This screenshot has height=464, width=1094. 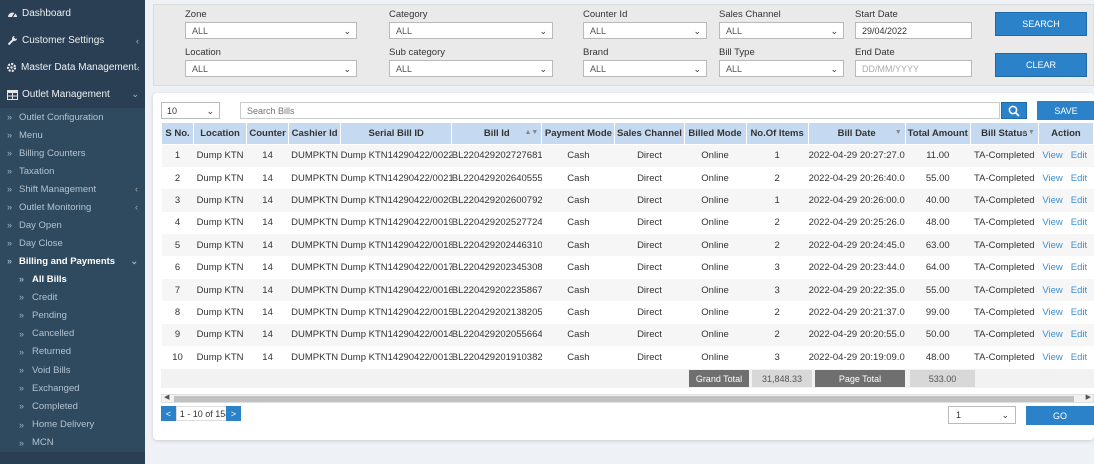 I want to click on page-number-select: 1 ⌄, so click(x=982, y=415).